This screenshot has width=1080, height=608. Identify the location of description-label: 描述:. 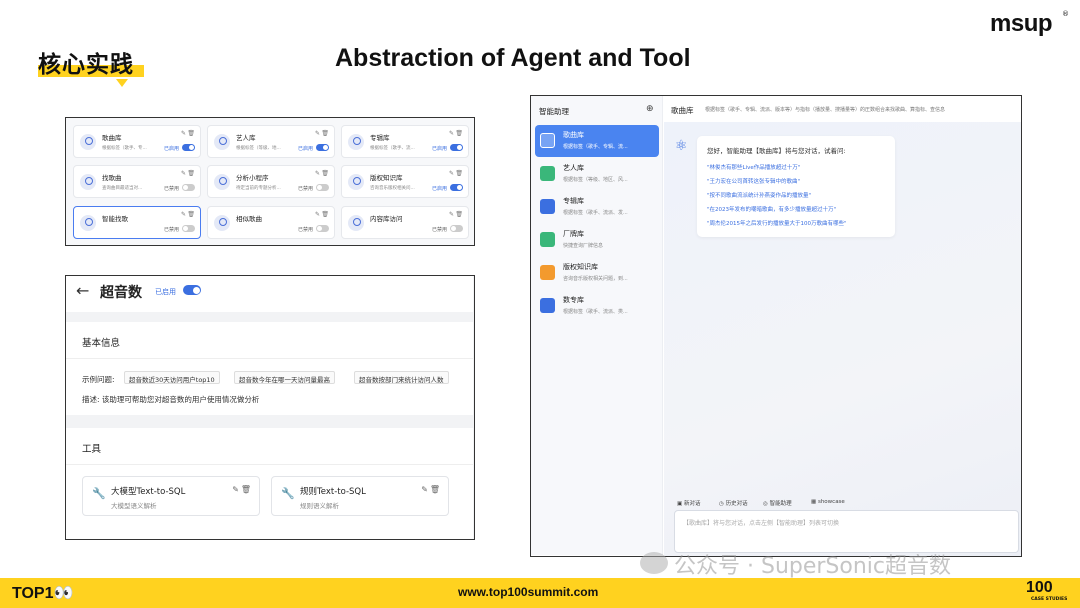
(91, 399).